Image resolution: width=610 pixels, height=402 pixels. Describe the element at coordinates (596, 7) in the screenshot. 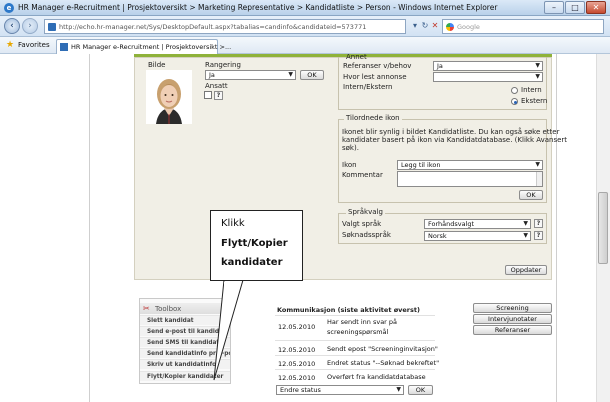

I see `close-window-button: ✕` at that location.